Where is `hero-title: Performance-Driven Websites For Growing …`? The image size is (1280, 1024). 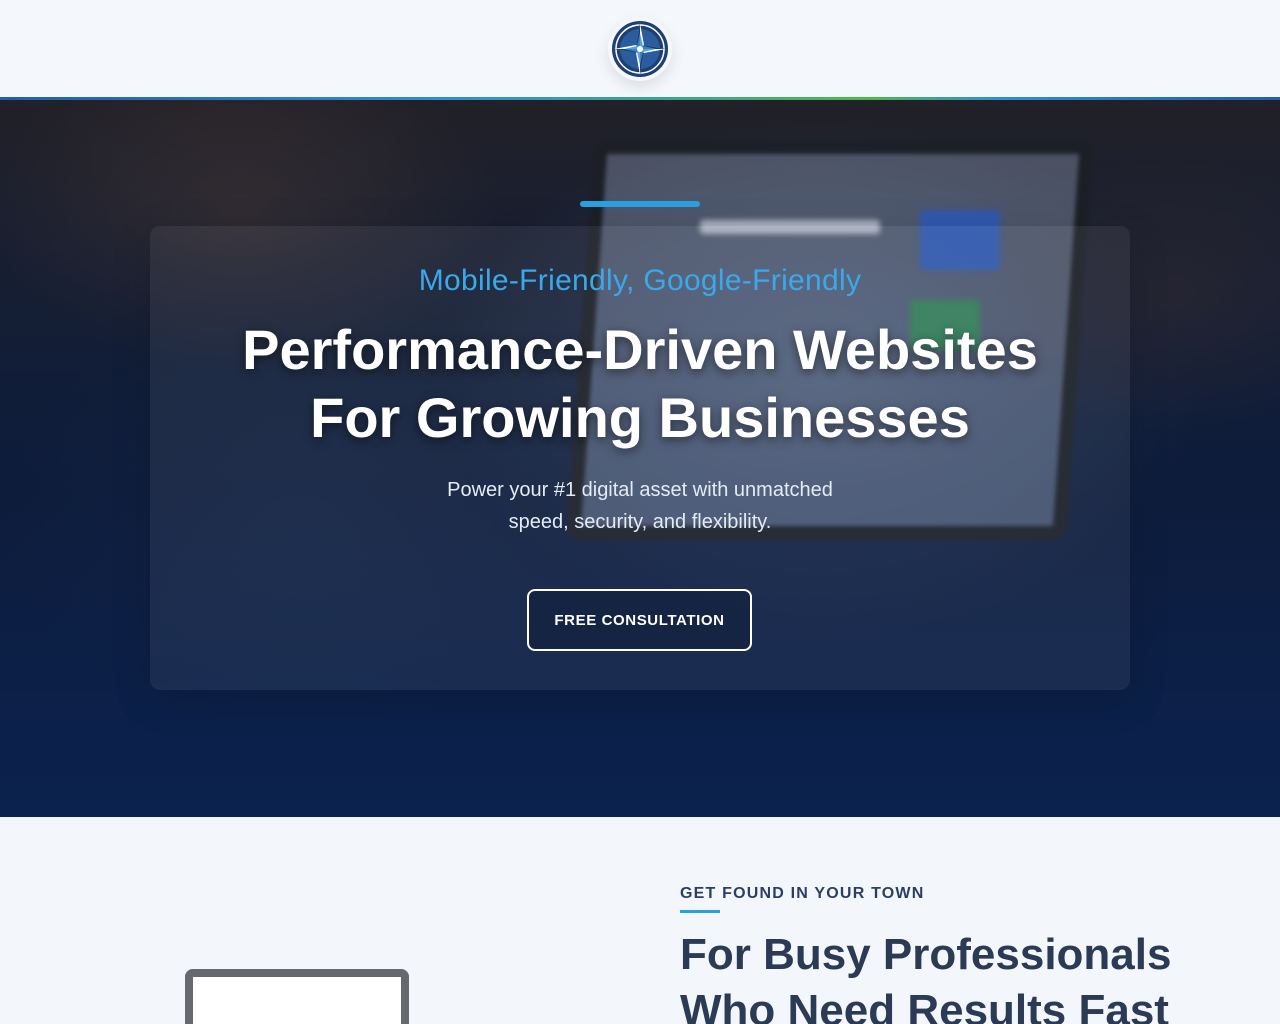
hero-title: Performance-Driven Websites For Growing … is located at coordinates (640, 384).